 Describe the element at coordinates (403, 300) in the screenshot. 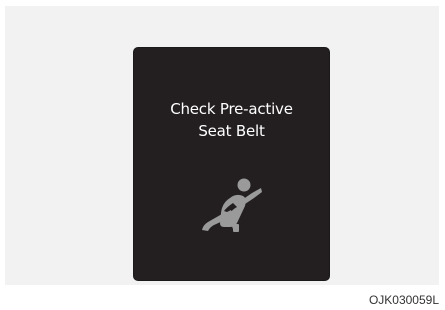

I see `figure-code: OJK030059L` at that location.